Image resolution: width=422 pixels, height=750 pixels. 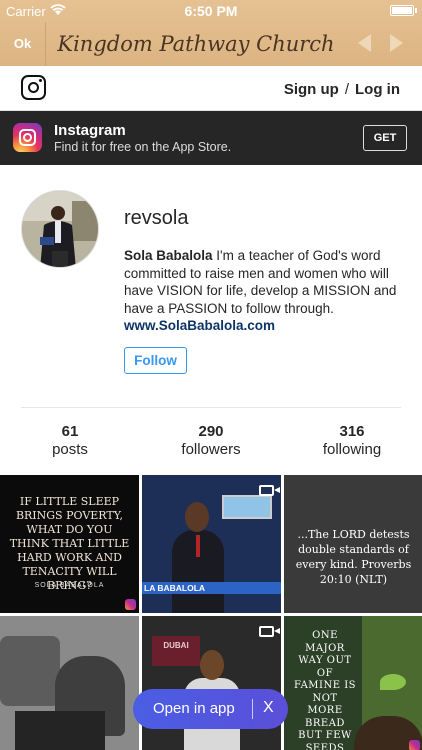 I want to click on clock: 6:50 PM, so click(x=211, y=11).